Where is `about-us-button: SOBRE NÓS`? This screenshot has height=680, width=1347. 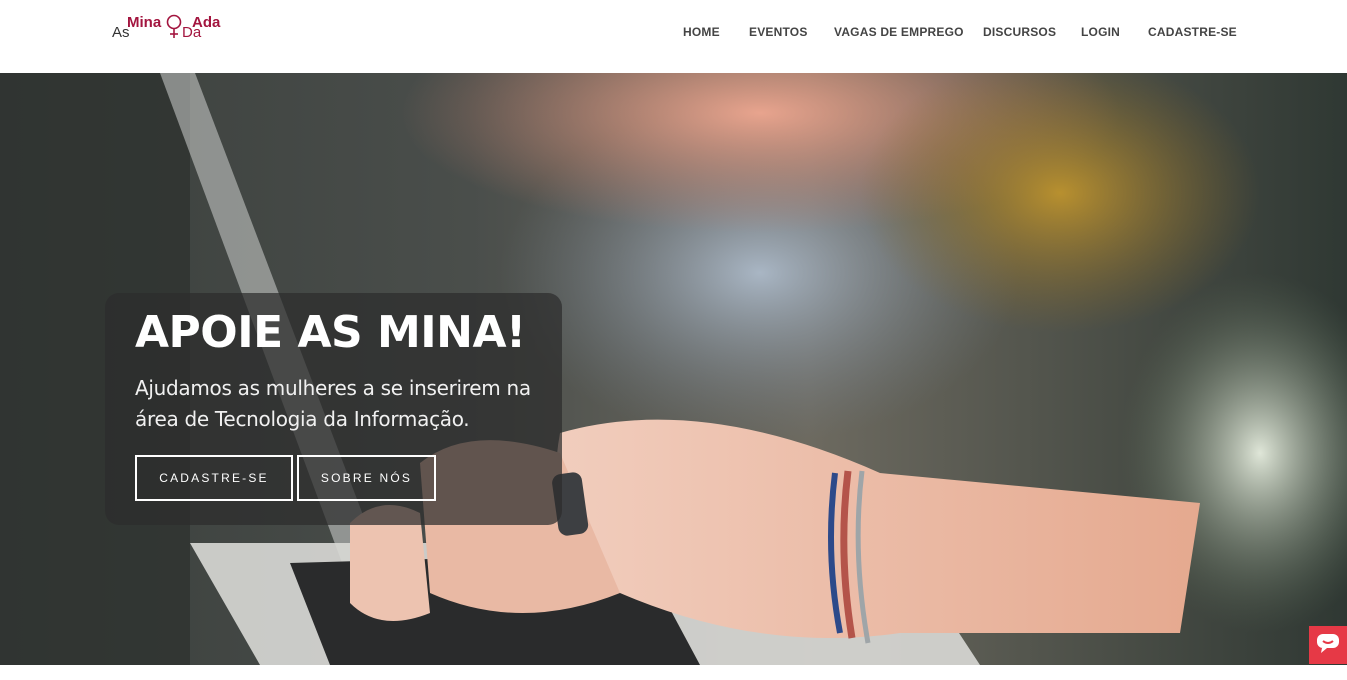 about-us-button: SOBRE NÓS is located at coordinates (366, 478).